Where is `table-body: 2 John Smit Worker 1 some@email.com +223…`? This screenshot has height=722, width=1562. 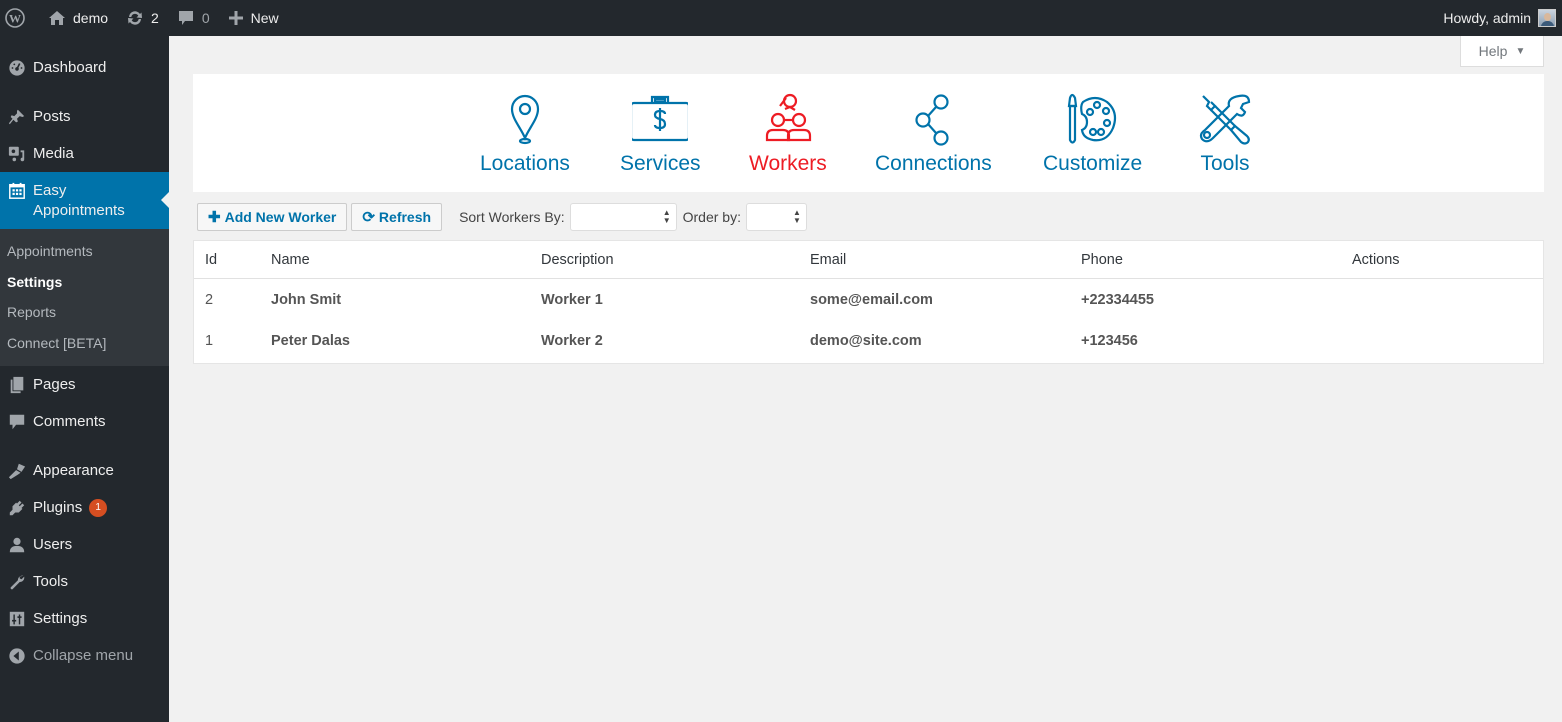 table-body: 2 John Smit Worker 1 some@email.com +223… is located at coordinates (868, 321).